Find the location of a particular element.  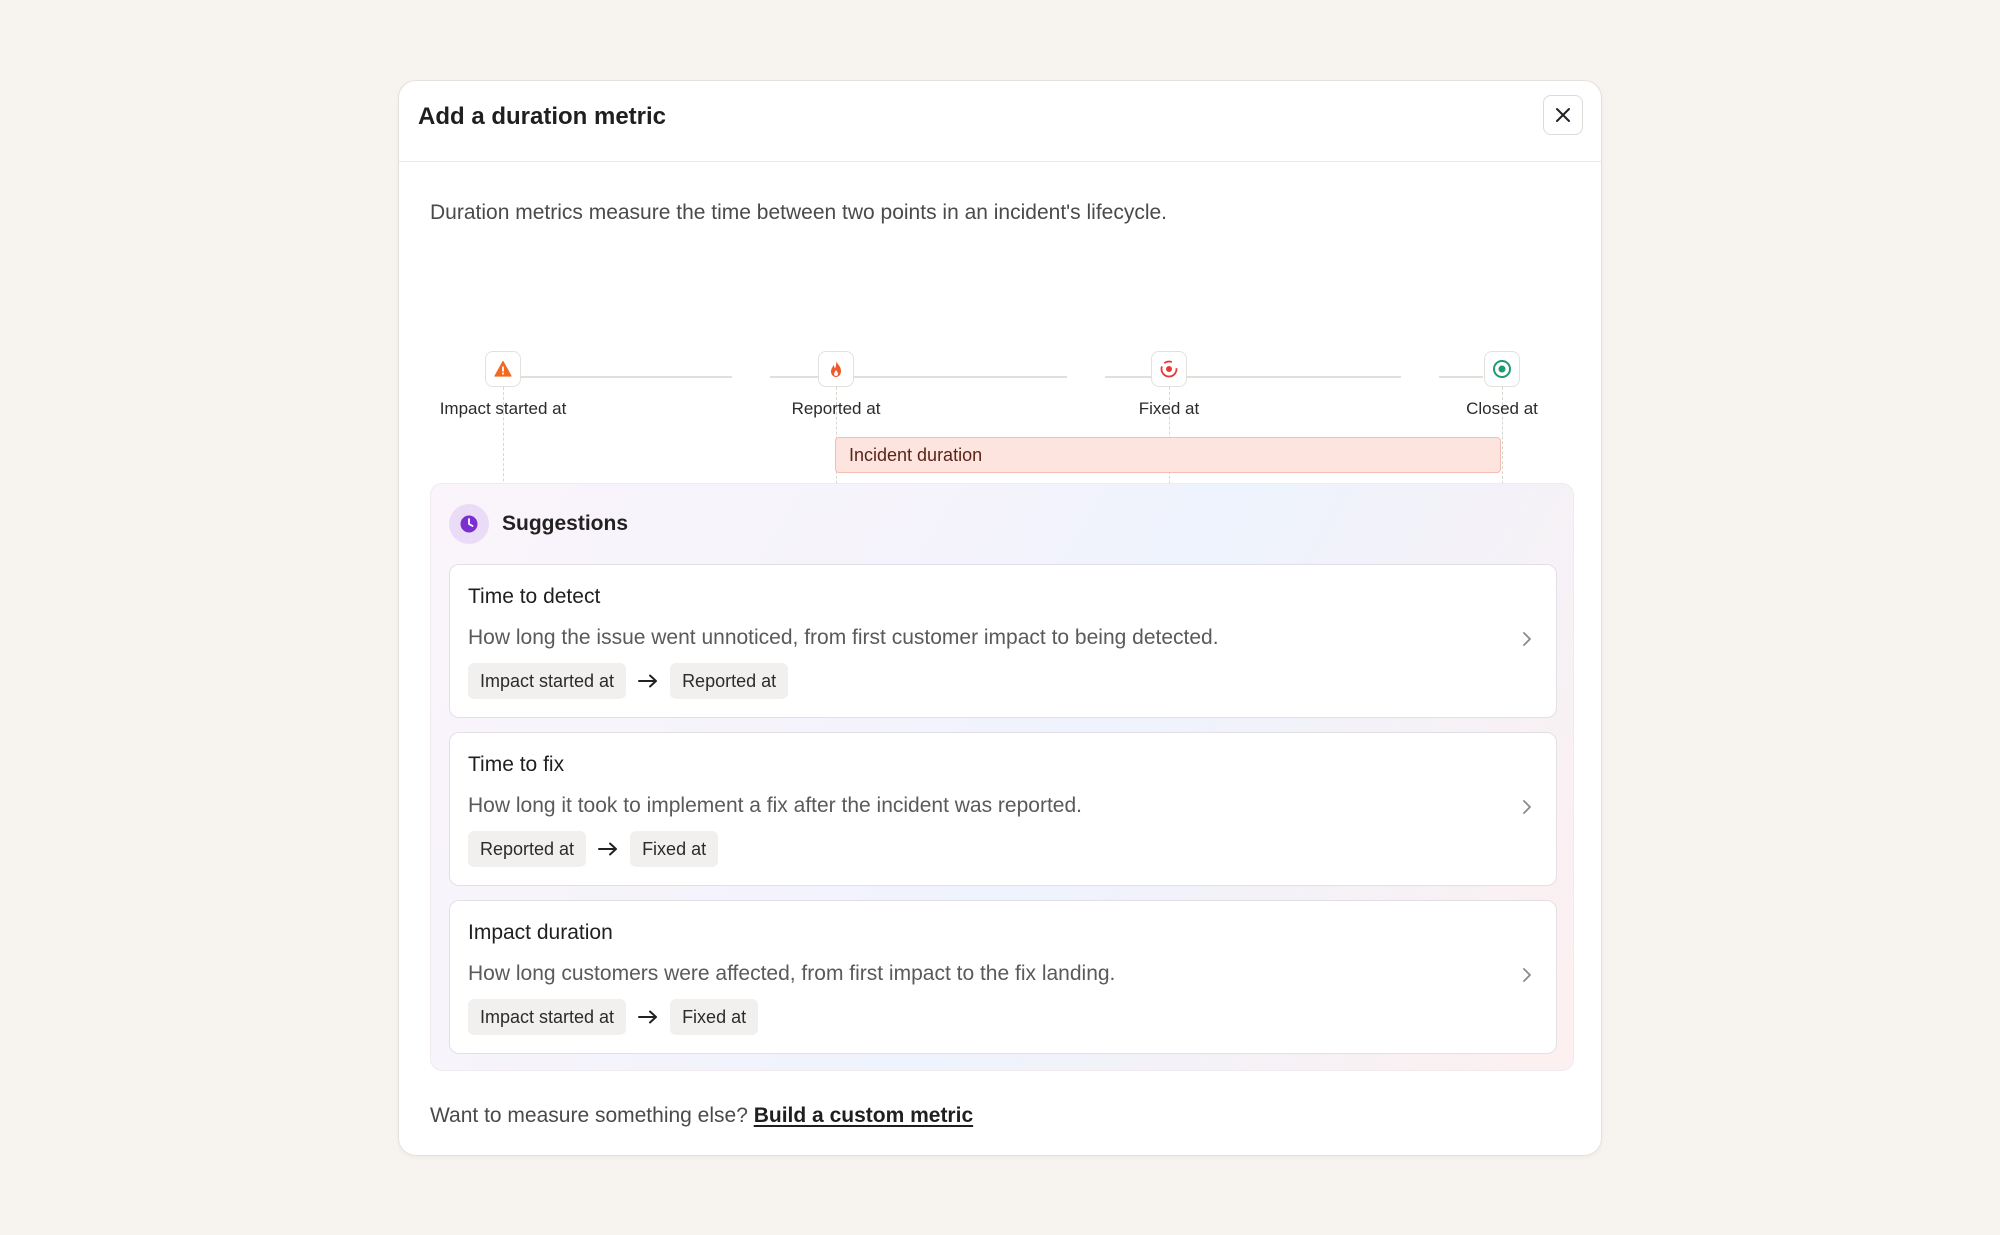

clock-icon is located at coordinates (469, 524).